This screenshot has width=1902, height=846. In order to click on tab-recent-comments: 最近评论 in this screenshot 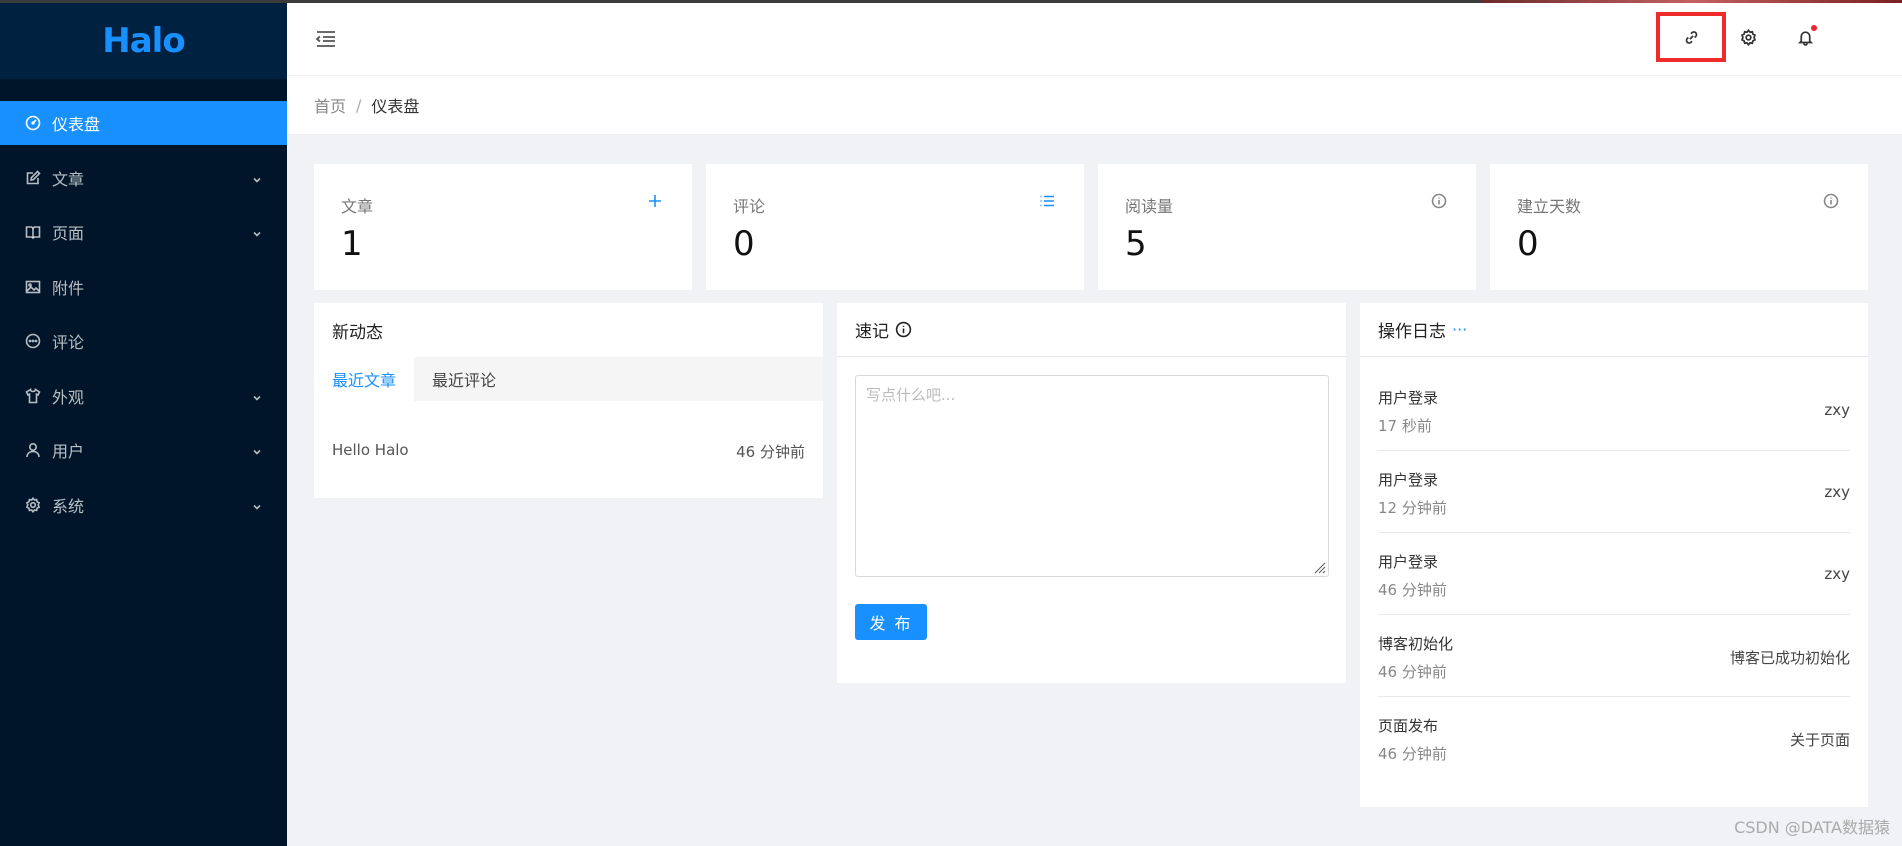, I will do `click(464, 379)`.